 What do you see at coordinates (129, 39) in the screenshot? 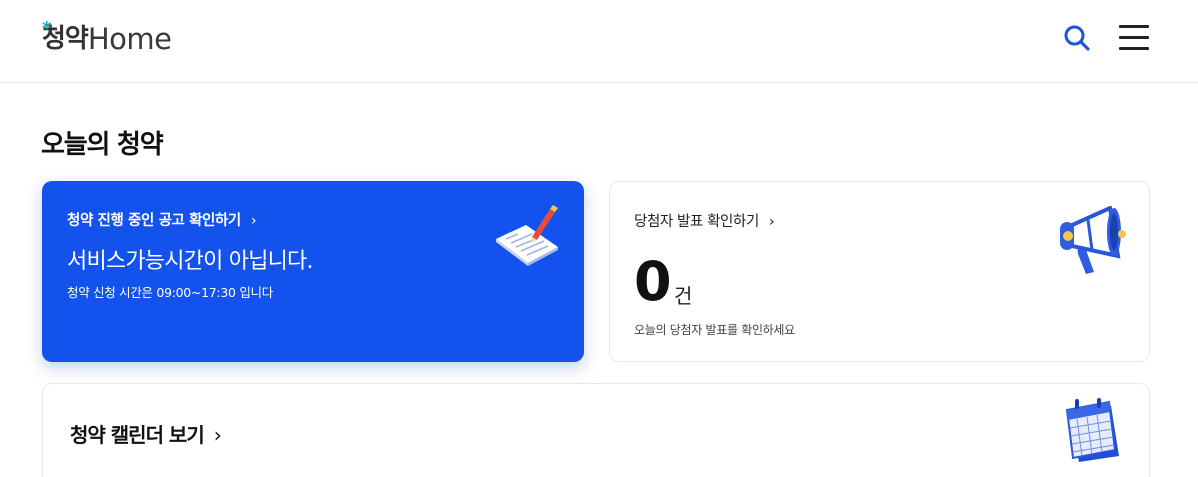
I see `logo-english-text: Home` at bounding box center [129, 39].